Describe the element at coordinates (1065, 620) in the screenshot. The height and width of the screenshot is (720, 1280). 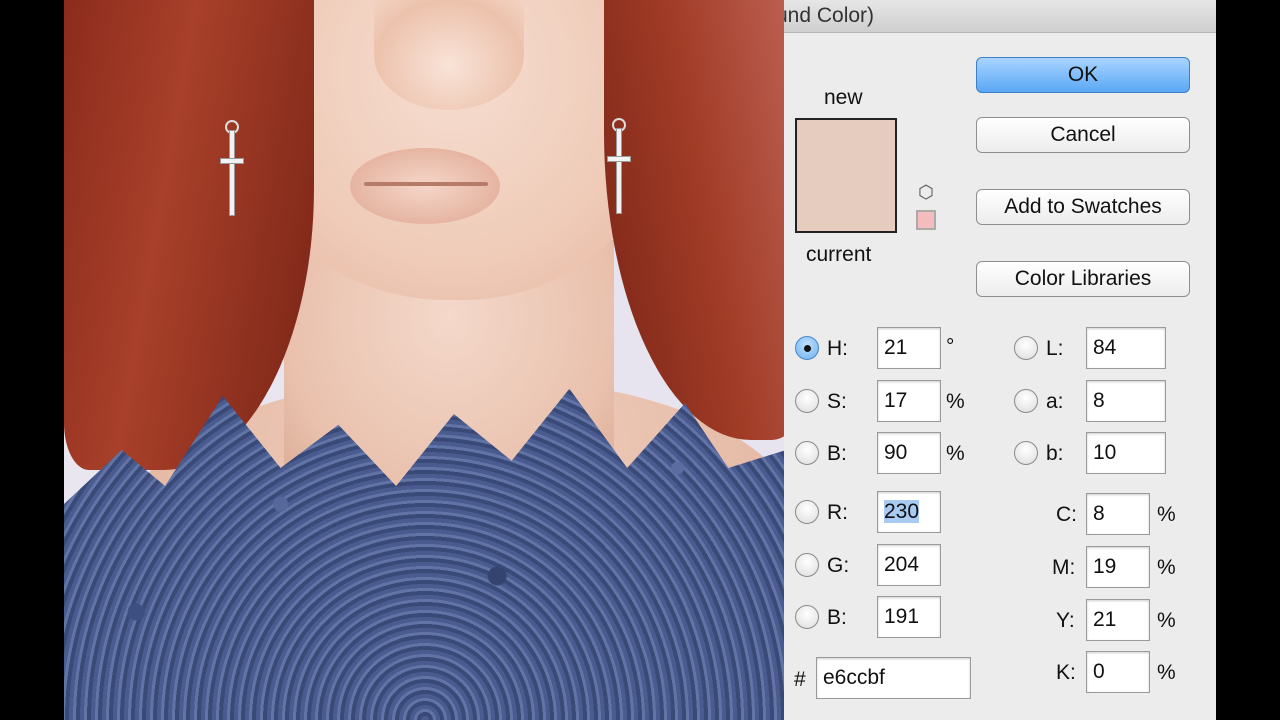
I see `yellow-label: Y:` at that location.